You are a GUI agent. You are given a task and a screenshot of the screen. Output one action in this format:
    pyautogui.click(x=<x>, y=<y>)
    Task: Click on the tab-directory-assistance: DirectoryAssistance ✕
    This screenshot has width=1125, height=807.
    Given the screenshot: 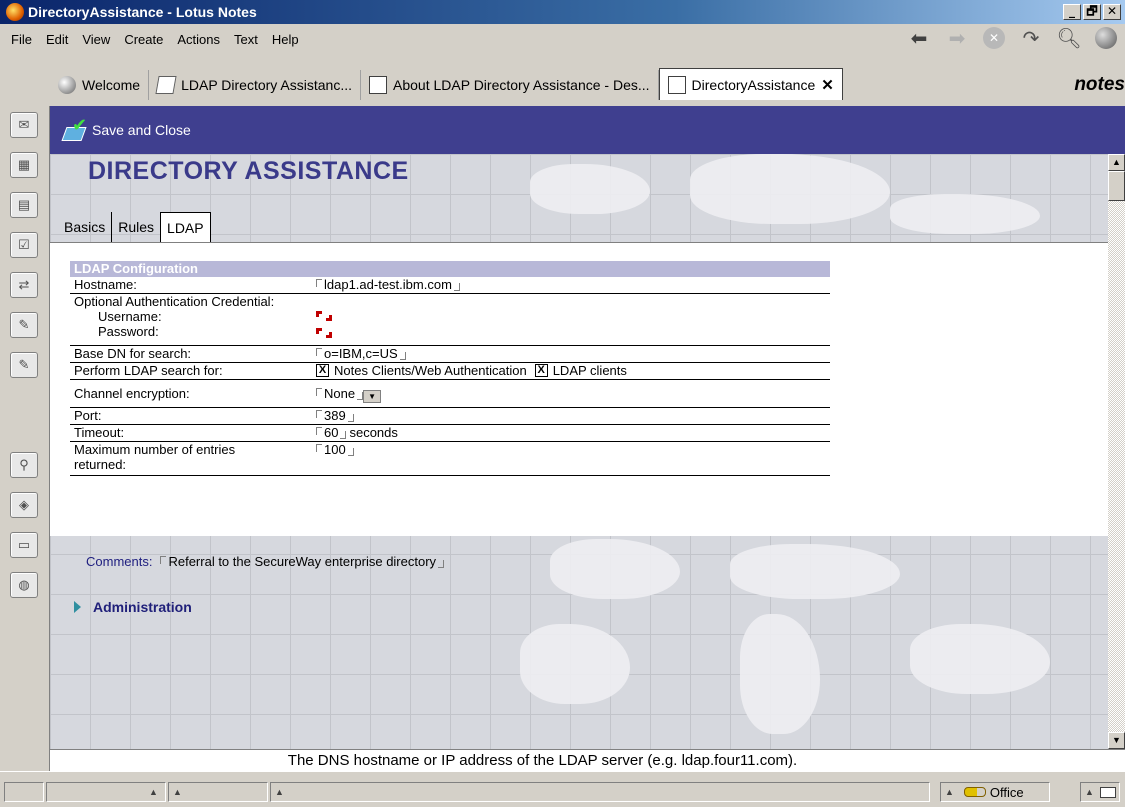 What is the action you would take?
    pyautogui.click(x=750, y=84)
    